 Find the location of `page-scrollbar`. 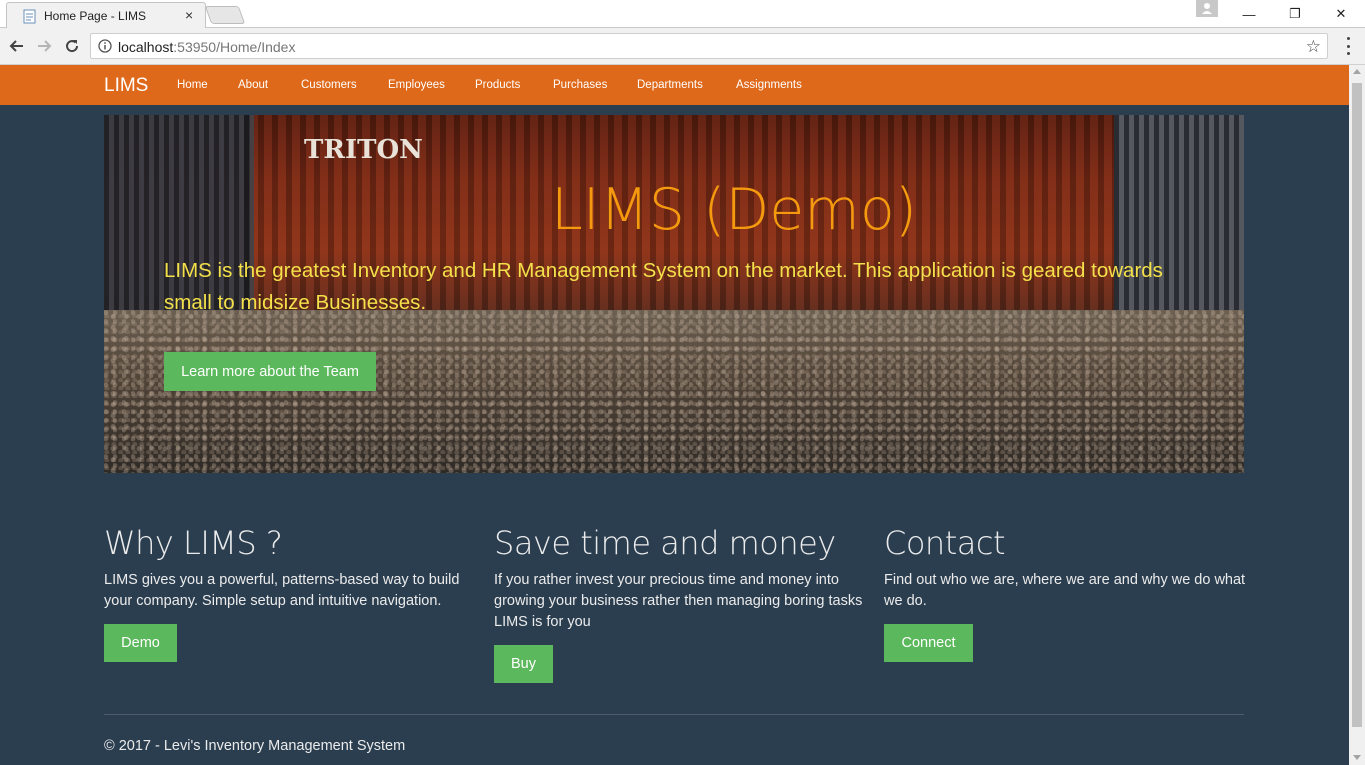

page-scrollbar is located at coordinates (1357, 415).